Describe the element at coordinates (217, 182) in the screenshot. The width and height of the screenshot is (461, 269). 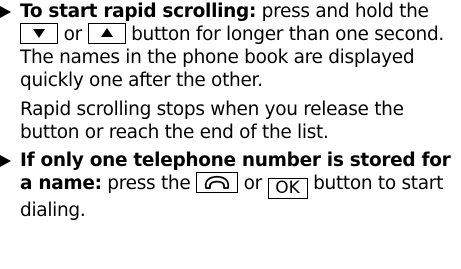
I see `phone-handset-key-icon` at that location.